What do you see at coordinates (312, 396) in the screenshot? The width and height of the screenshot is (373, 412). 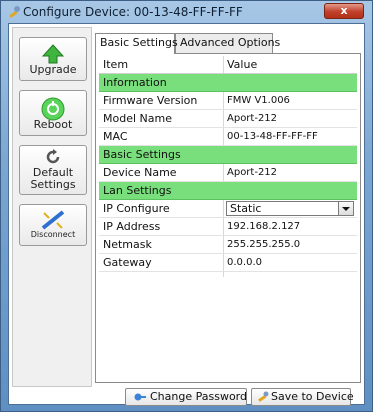 I see `save-to-device-label: Save to Device` at bounding box center [312, 396].